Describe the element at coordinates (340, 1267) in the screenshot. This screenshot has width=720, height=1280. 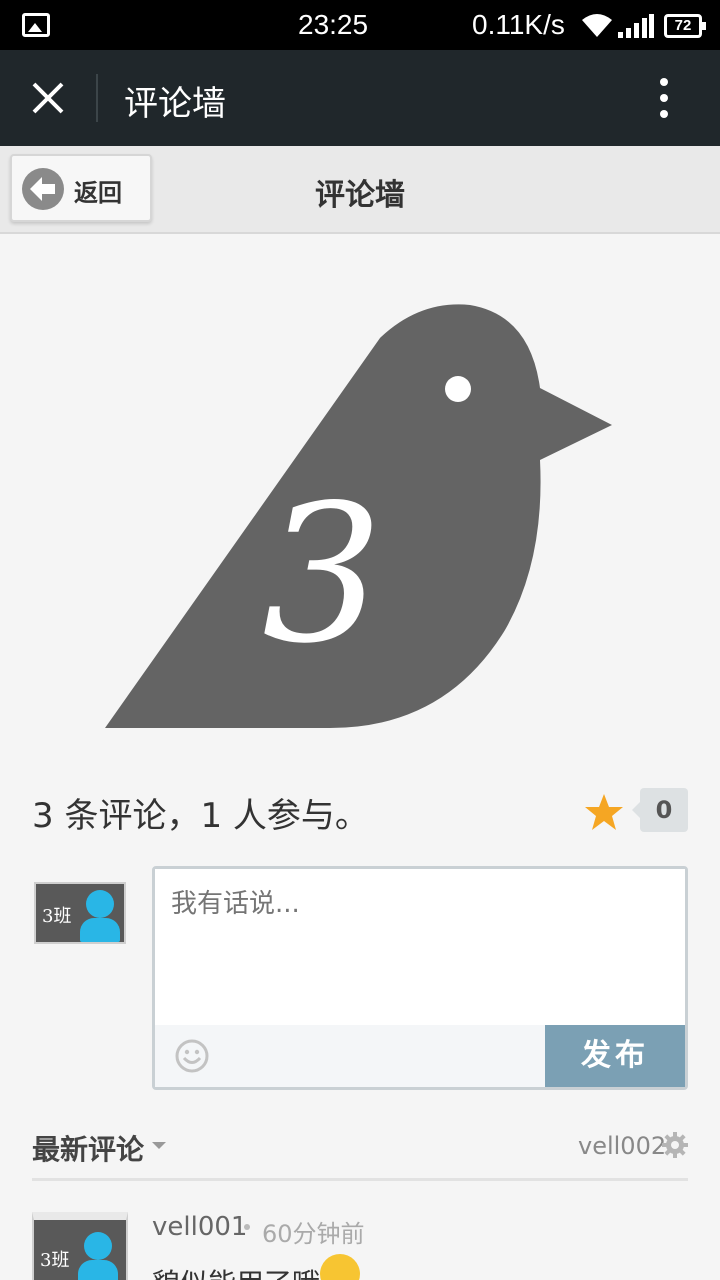
I see `grin-emoji-icon` at that location.